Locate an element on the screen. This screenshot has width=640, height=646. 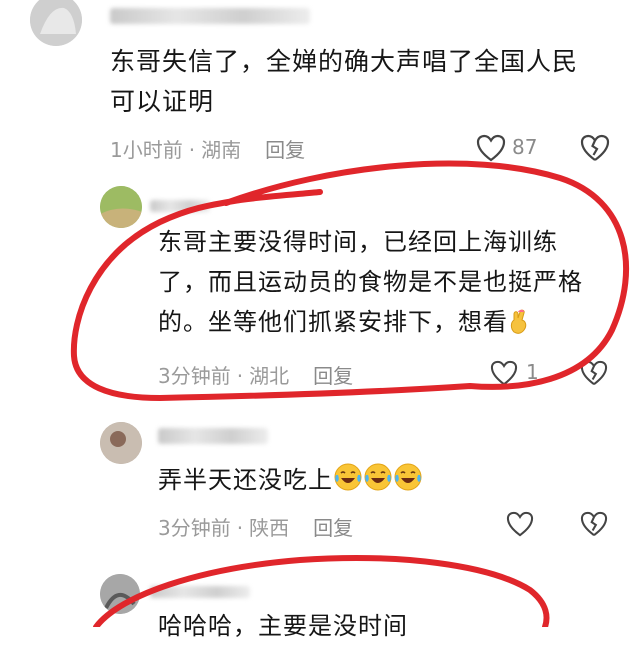
comment-text-line: 哈哈哈，主要是没时间 is located at coordinates (283, 626).